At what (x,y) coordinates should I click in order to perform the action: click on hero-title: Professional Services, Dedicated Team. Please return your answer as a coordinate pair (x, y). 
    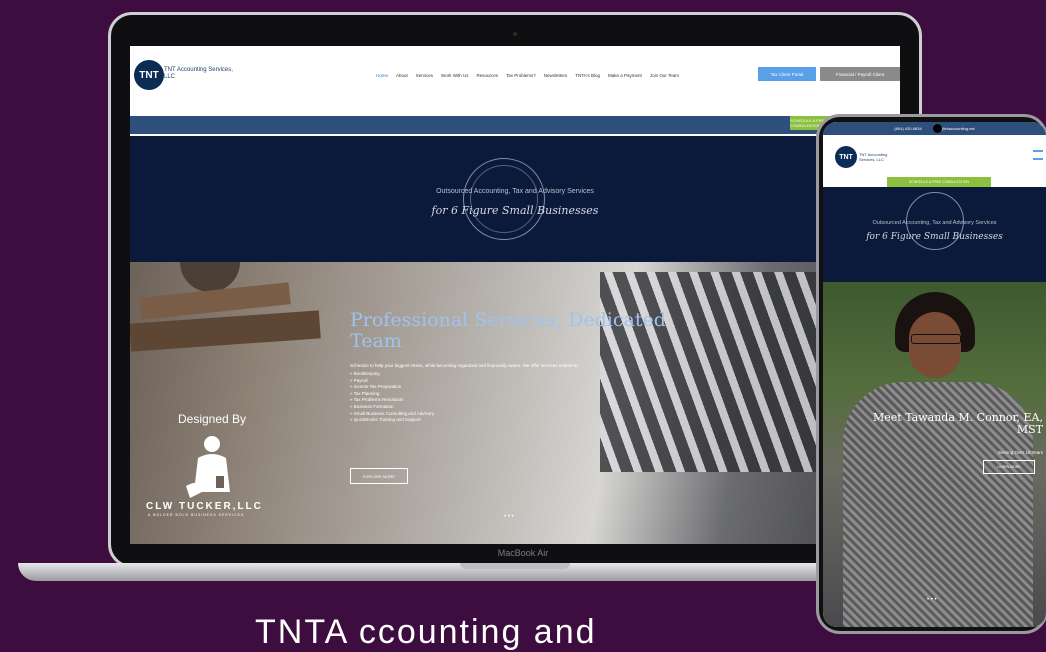
    Looking at the image, I should click on (508, 330).